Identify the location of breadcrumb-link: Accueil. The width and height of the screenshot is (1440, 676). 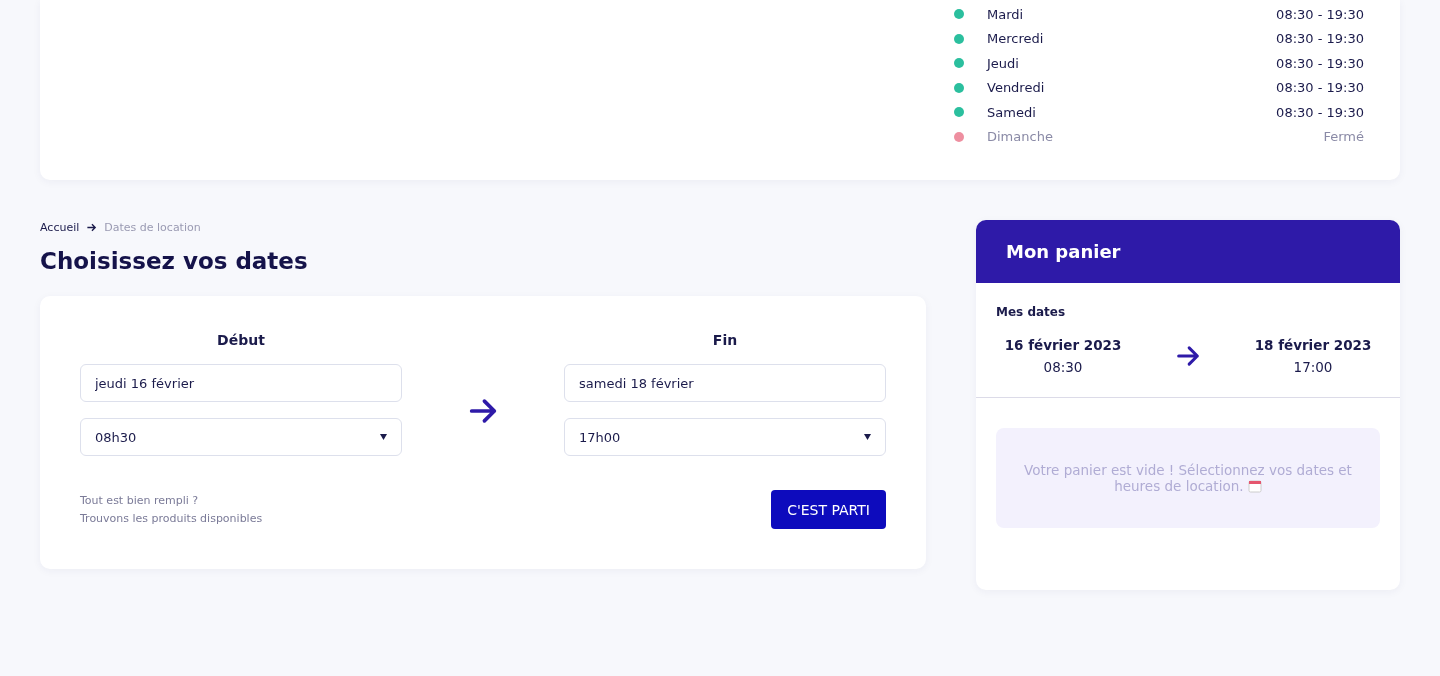
(60, 227).